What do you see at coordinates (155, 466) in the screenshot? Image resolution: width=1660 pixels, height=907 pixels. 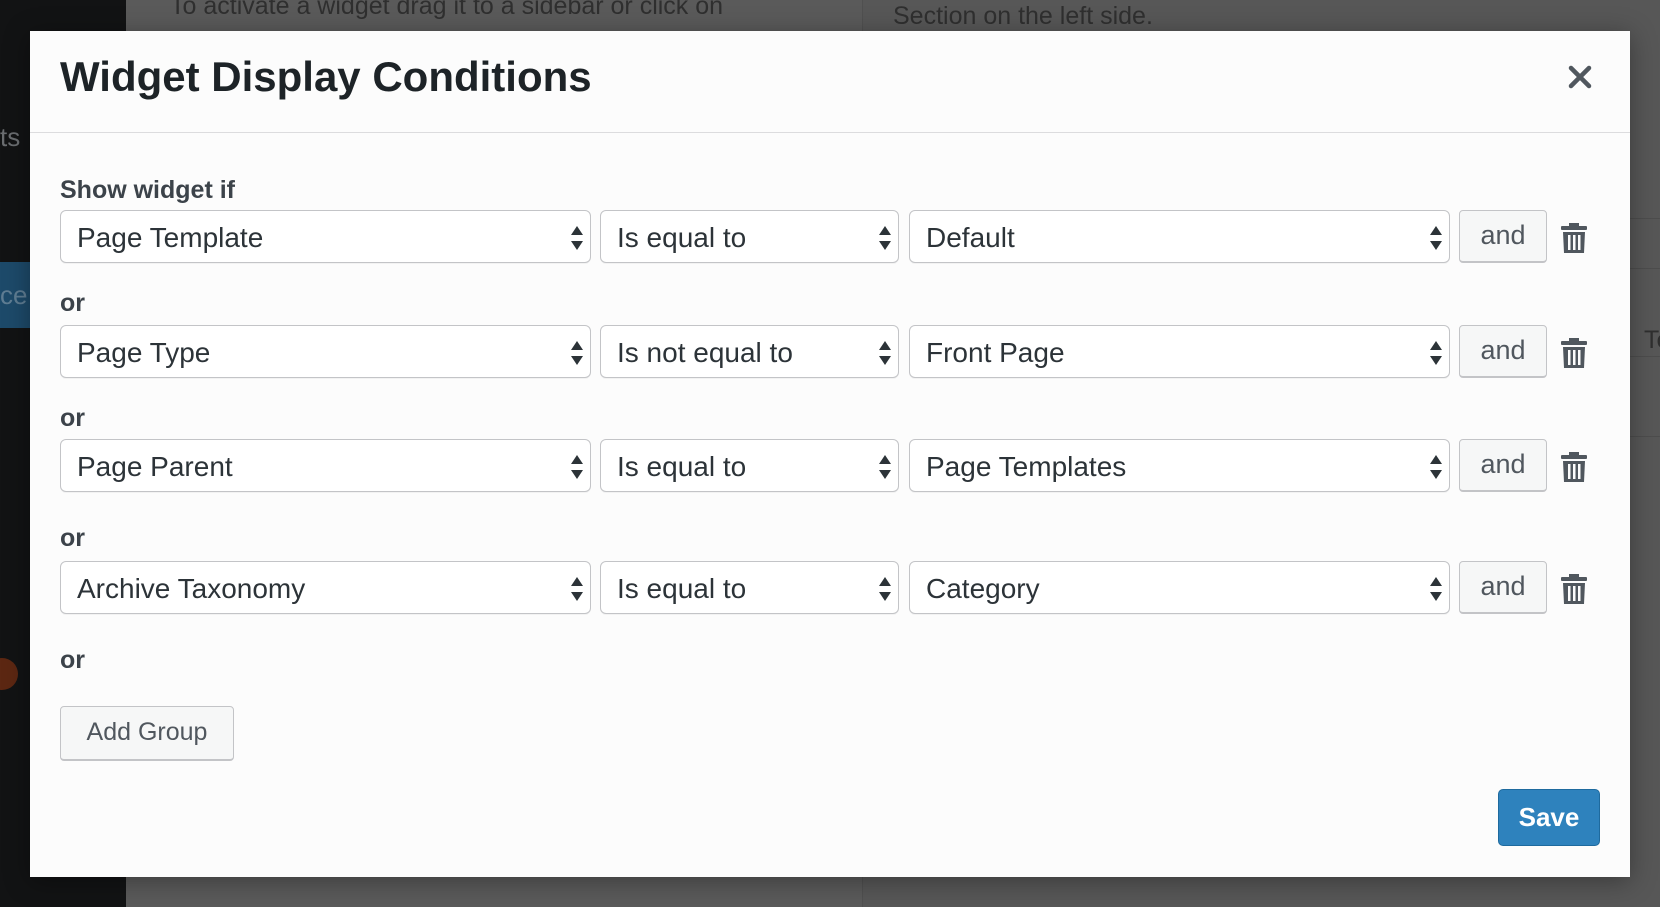 I see `select-value: Page Parent` at bounding box center [155, 466].